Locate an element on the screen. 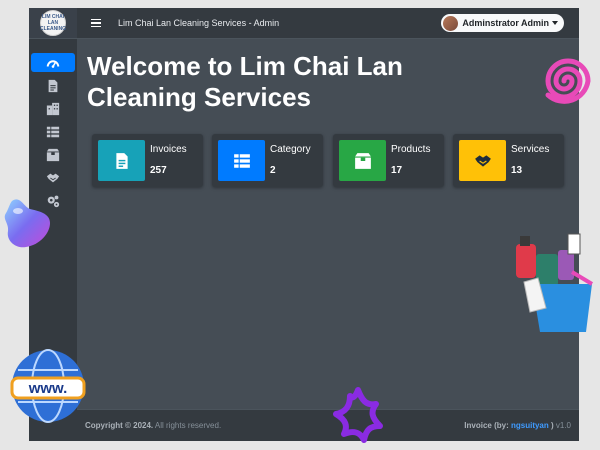 Image resolution: width=600 pixels, height=450 pixels. card-label: Invoices is located at coordinates (168, 149).